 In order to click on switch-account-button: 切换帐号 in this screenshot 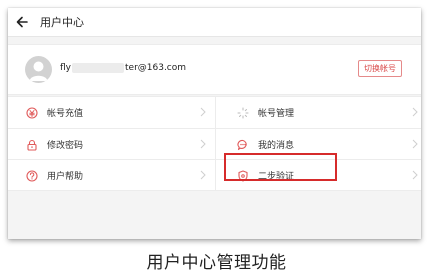, I will do `click(380, 68)`.